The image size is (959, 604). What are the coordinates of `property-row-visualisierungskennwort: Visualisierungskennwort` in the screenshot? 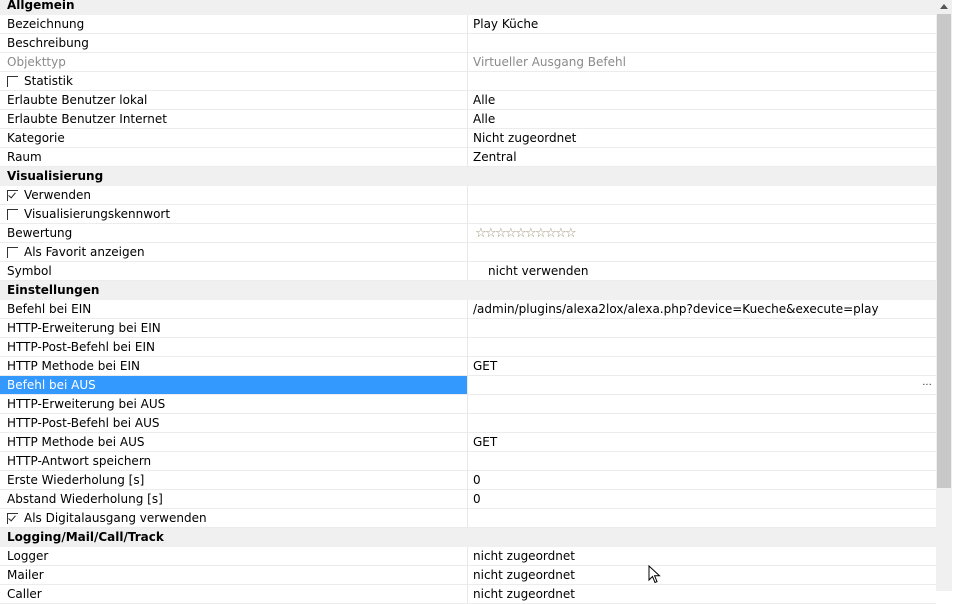 It's located at (468, 214).